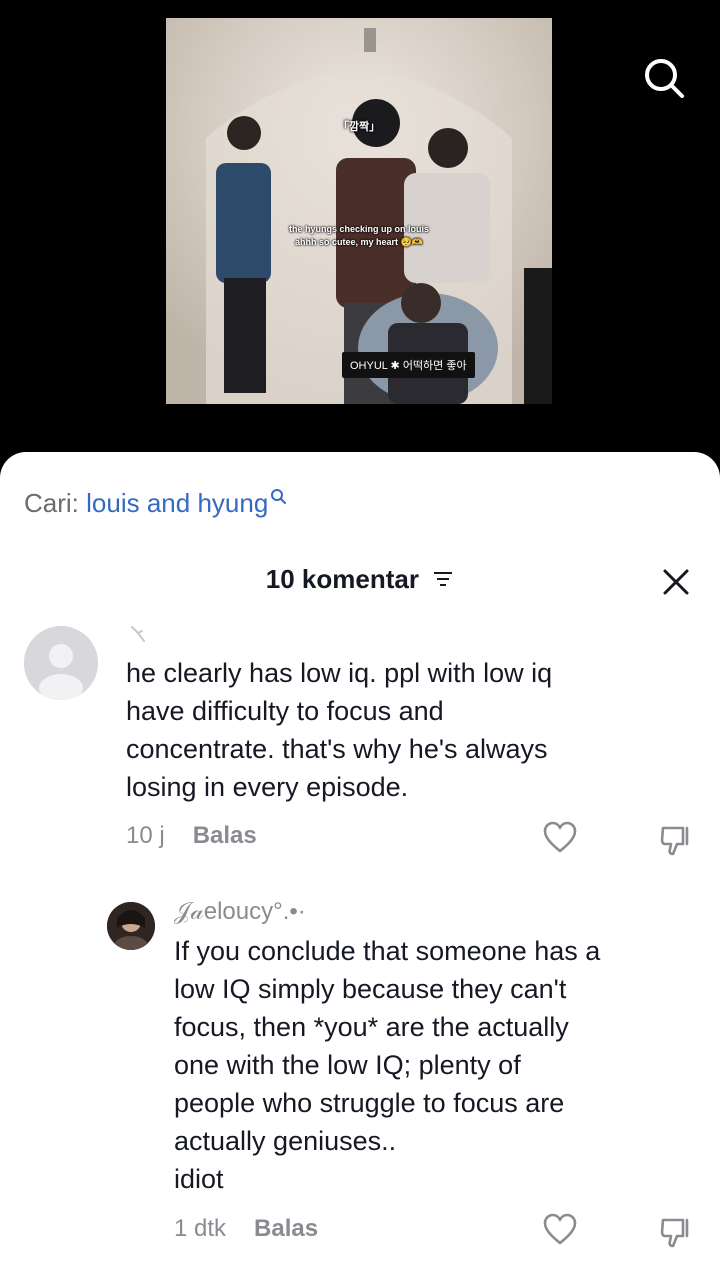  What do you see at coordinates (359, 127) in the screenshot?
I see `caption-title: 「깜짝」` at bounding box center [359, 127].